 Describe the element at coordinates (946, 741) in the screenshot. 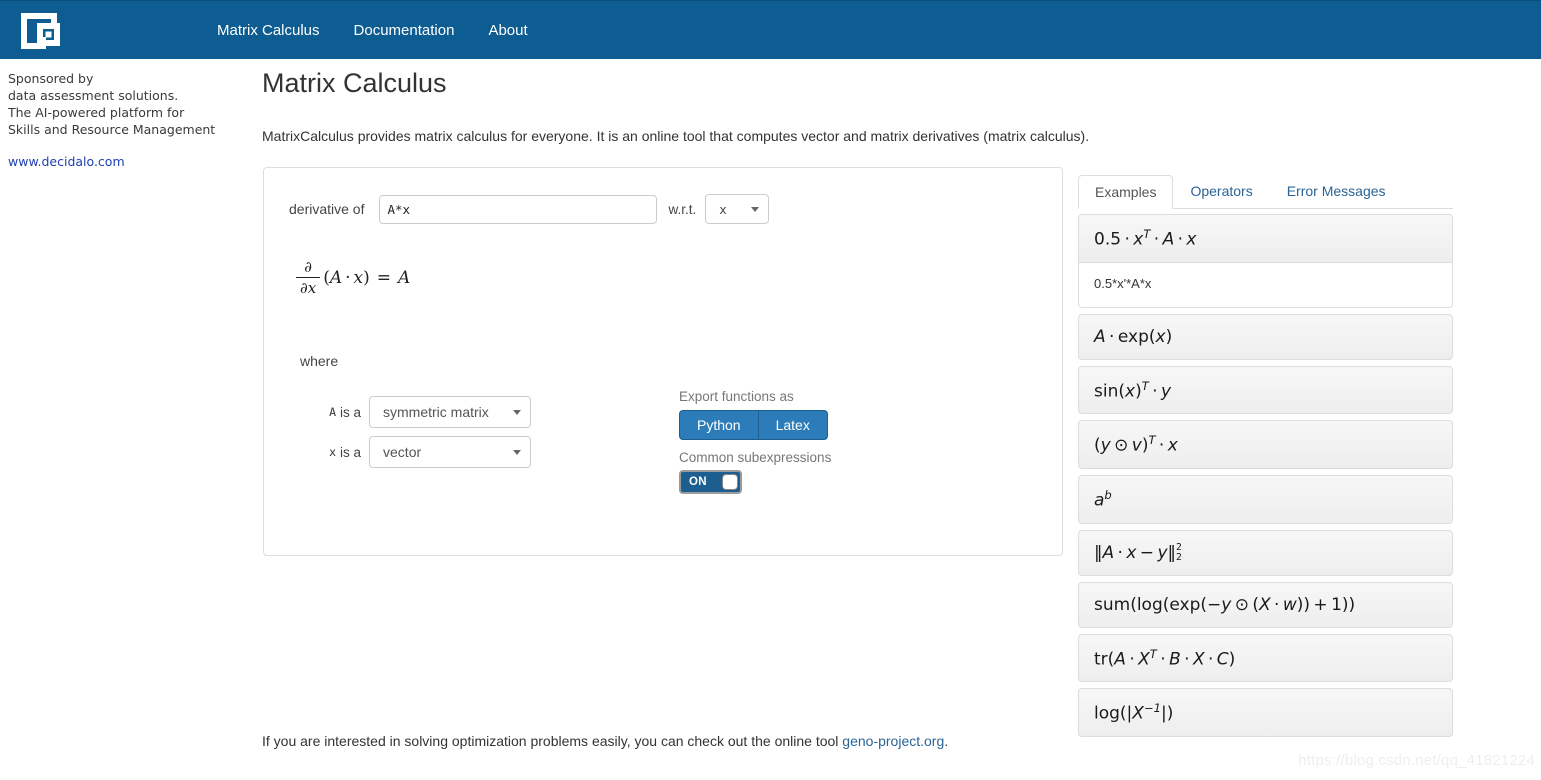

I see `footer-text-after: .` at that location.